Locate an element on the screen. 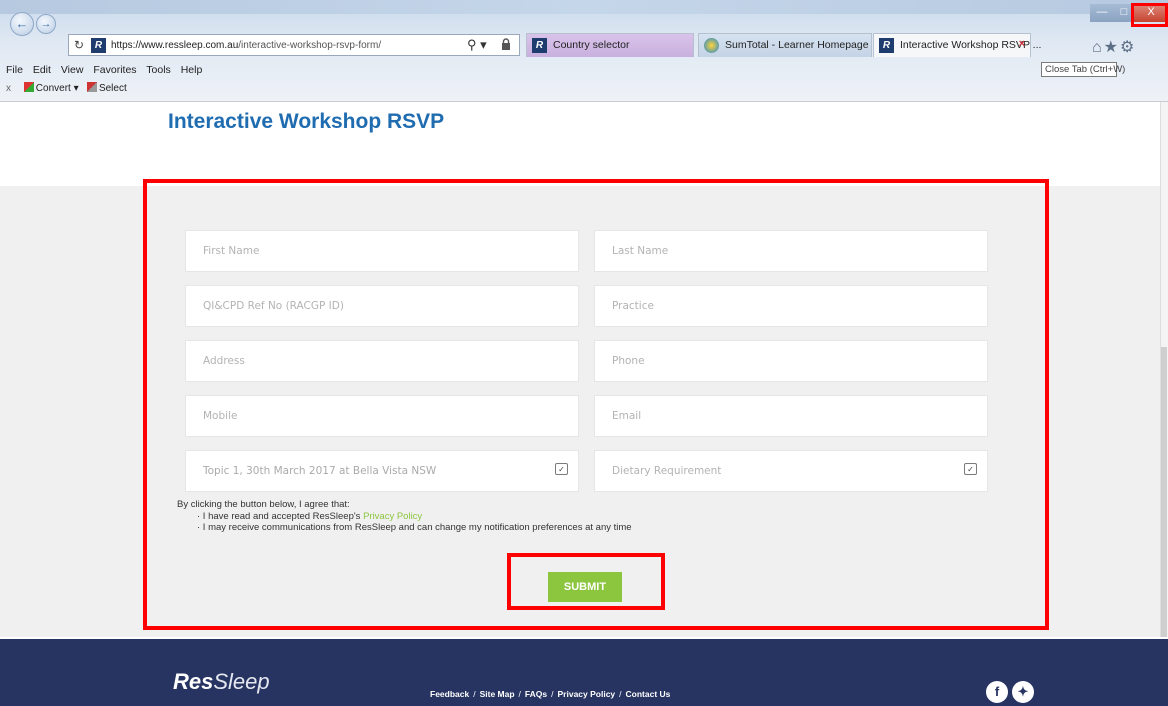  tab-sumtotal: SumTotal - Learner Homepage is located at coordinates (785, 45).